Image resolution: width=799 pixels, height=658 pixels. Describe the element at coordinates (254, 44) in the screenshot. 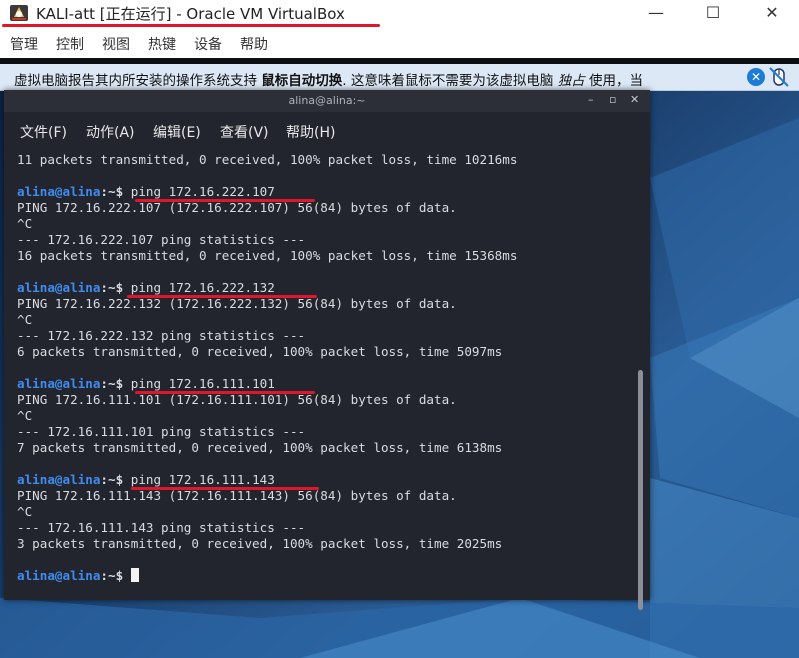

I see `menu-help: 帮助` at that location.